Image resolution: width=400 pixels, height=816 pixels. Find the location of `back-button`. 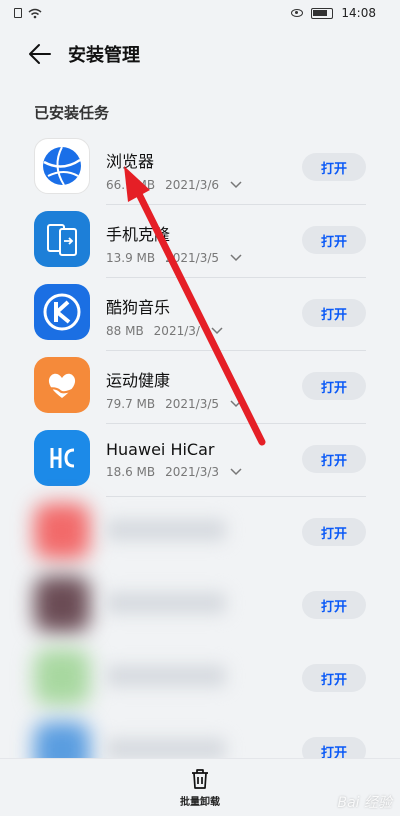

back-button is located at coordinates (40, 54).